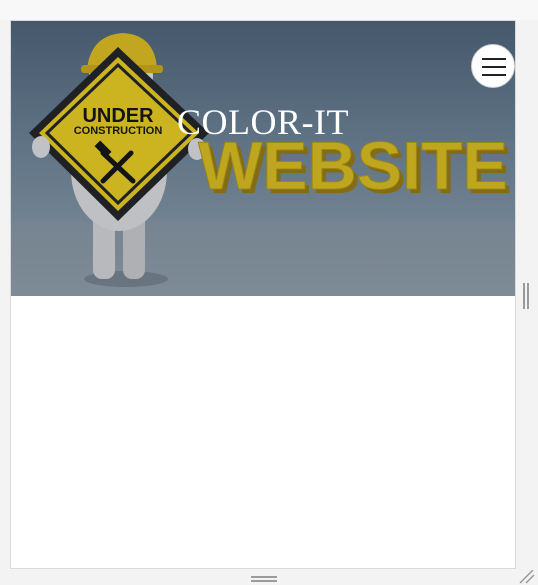 Image resolution: width=538 pixels, height=585 pixels. Describe the element at coordinates (269, 10) in the screenshot. I see `top-strip` at that location.